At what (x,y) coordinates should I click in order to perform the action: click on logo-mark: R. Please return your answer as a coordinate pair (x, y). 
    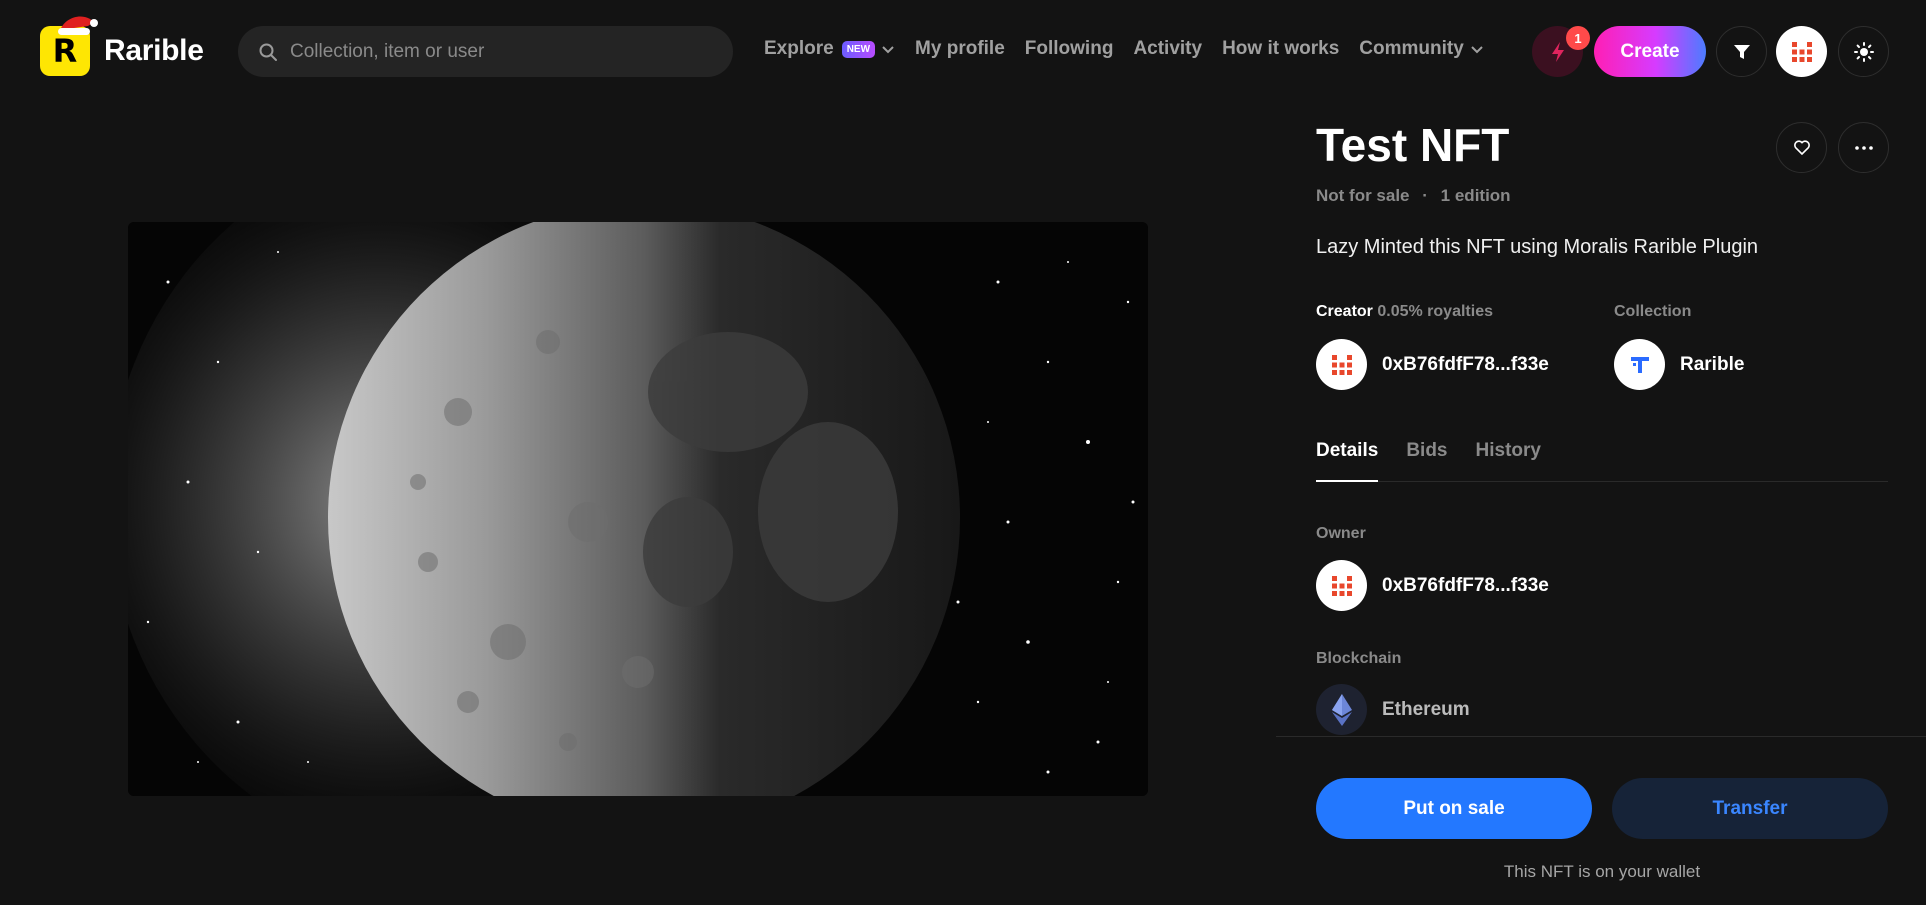
    Looking at the image, I should click on (69, 46).